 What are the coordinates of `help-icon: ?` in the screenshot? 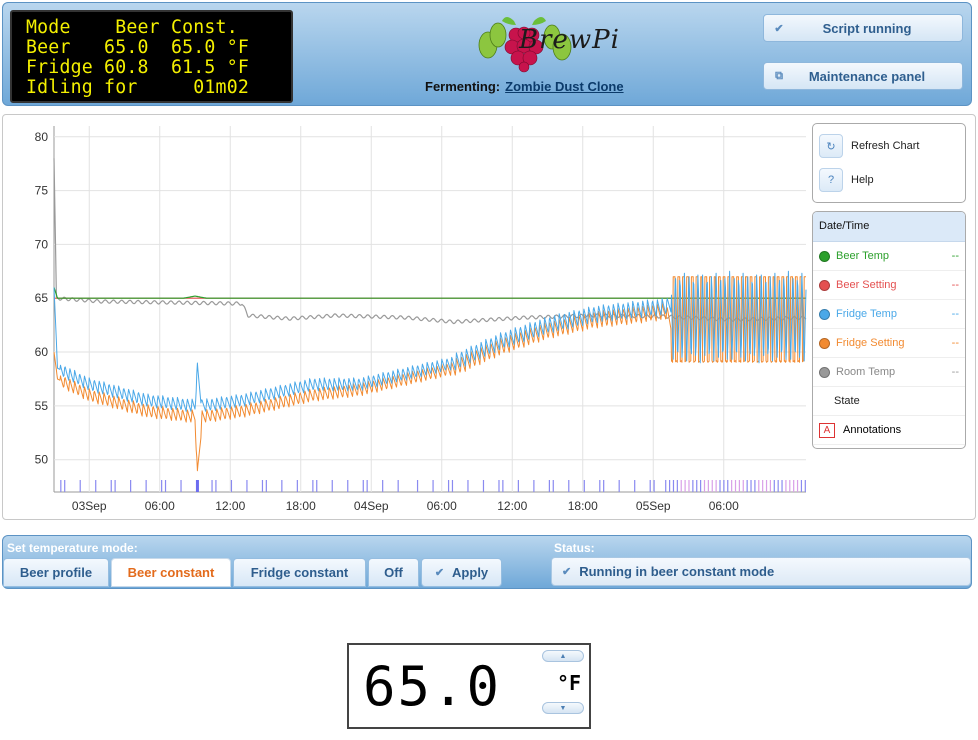 It's located at (831, 180).